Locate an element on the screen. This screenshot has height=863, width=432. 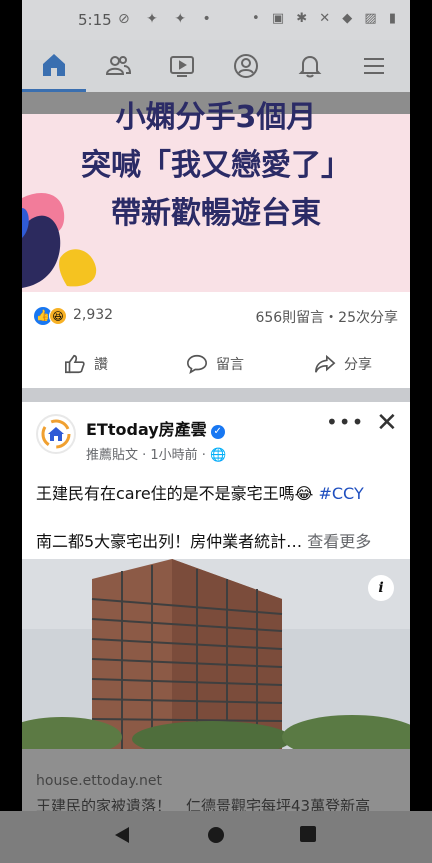
status-time: 5:15 is located at coordinates (95, 20).